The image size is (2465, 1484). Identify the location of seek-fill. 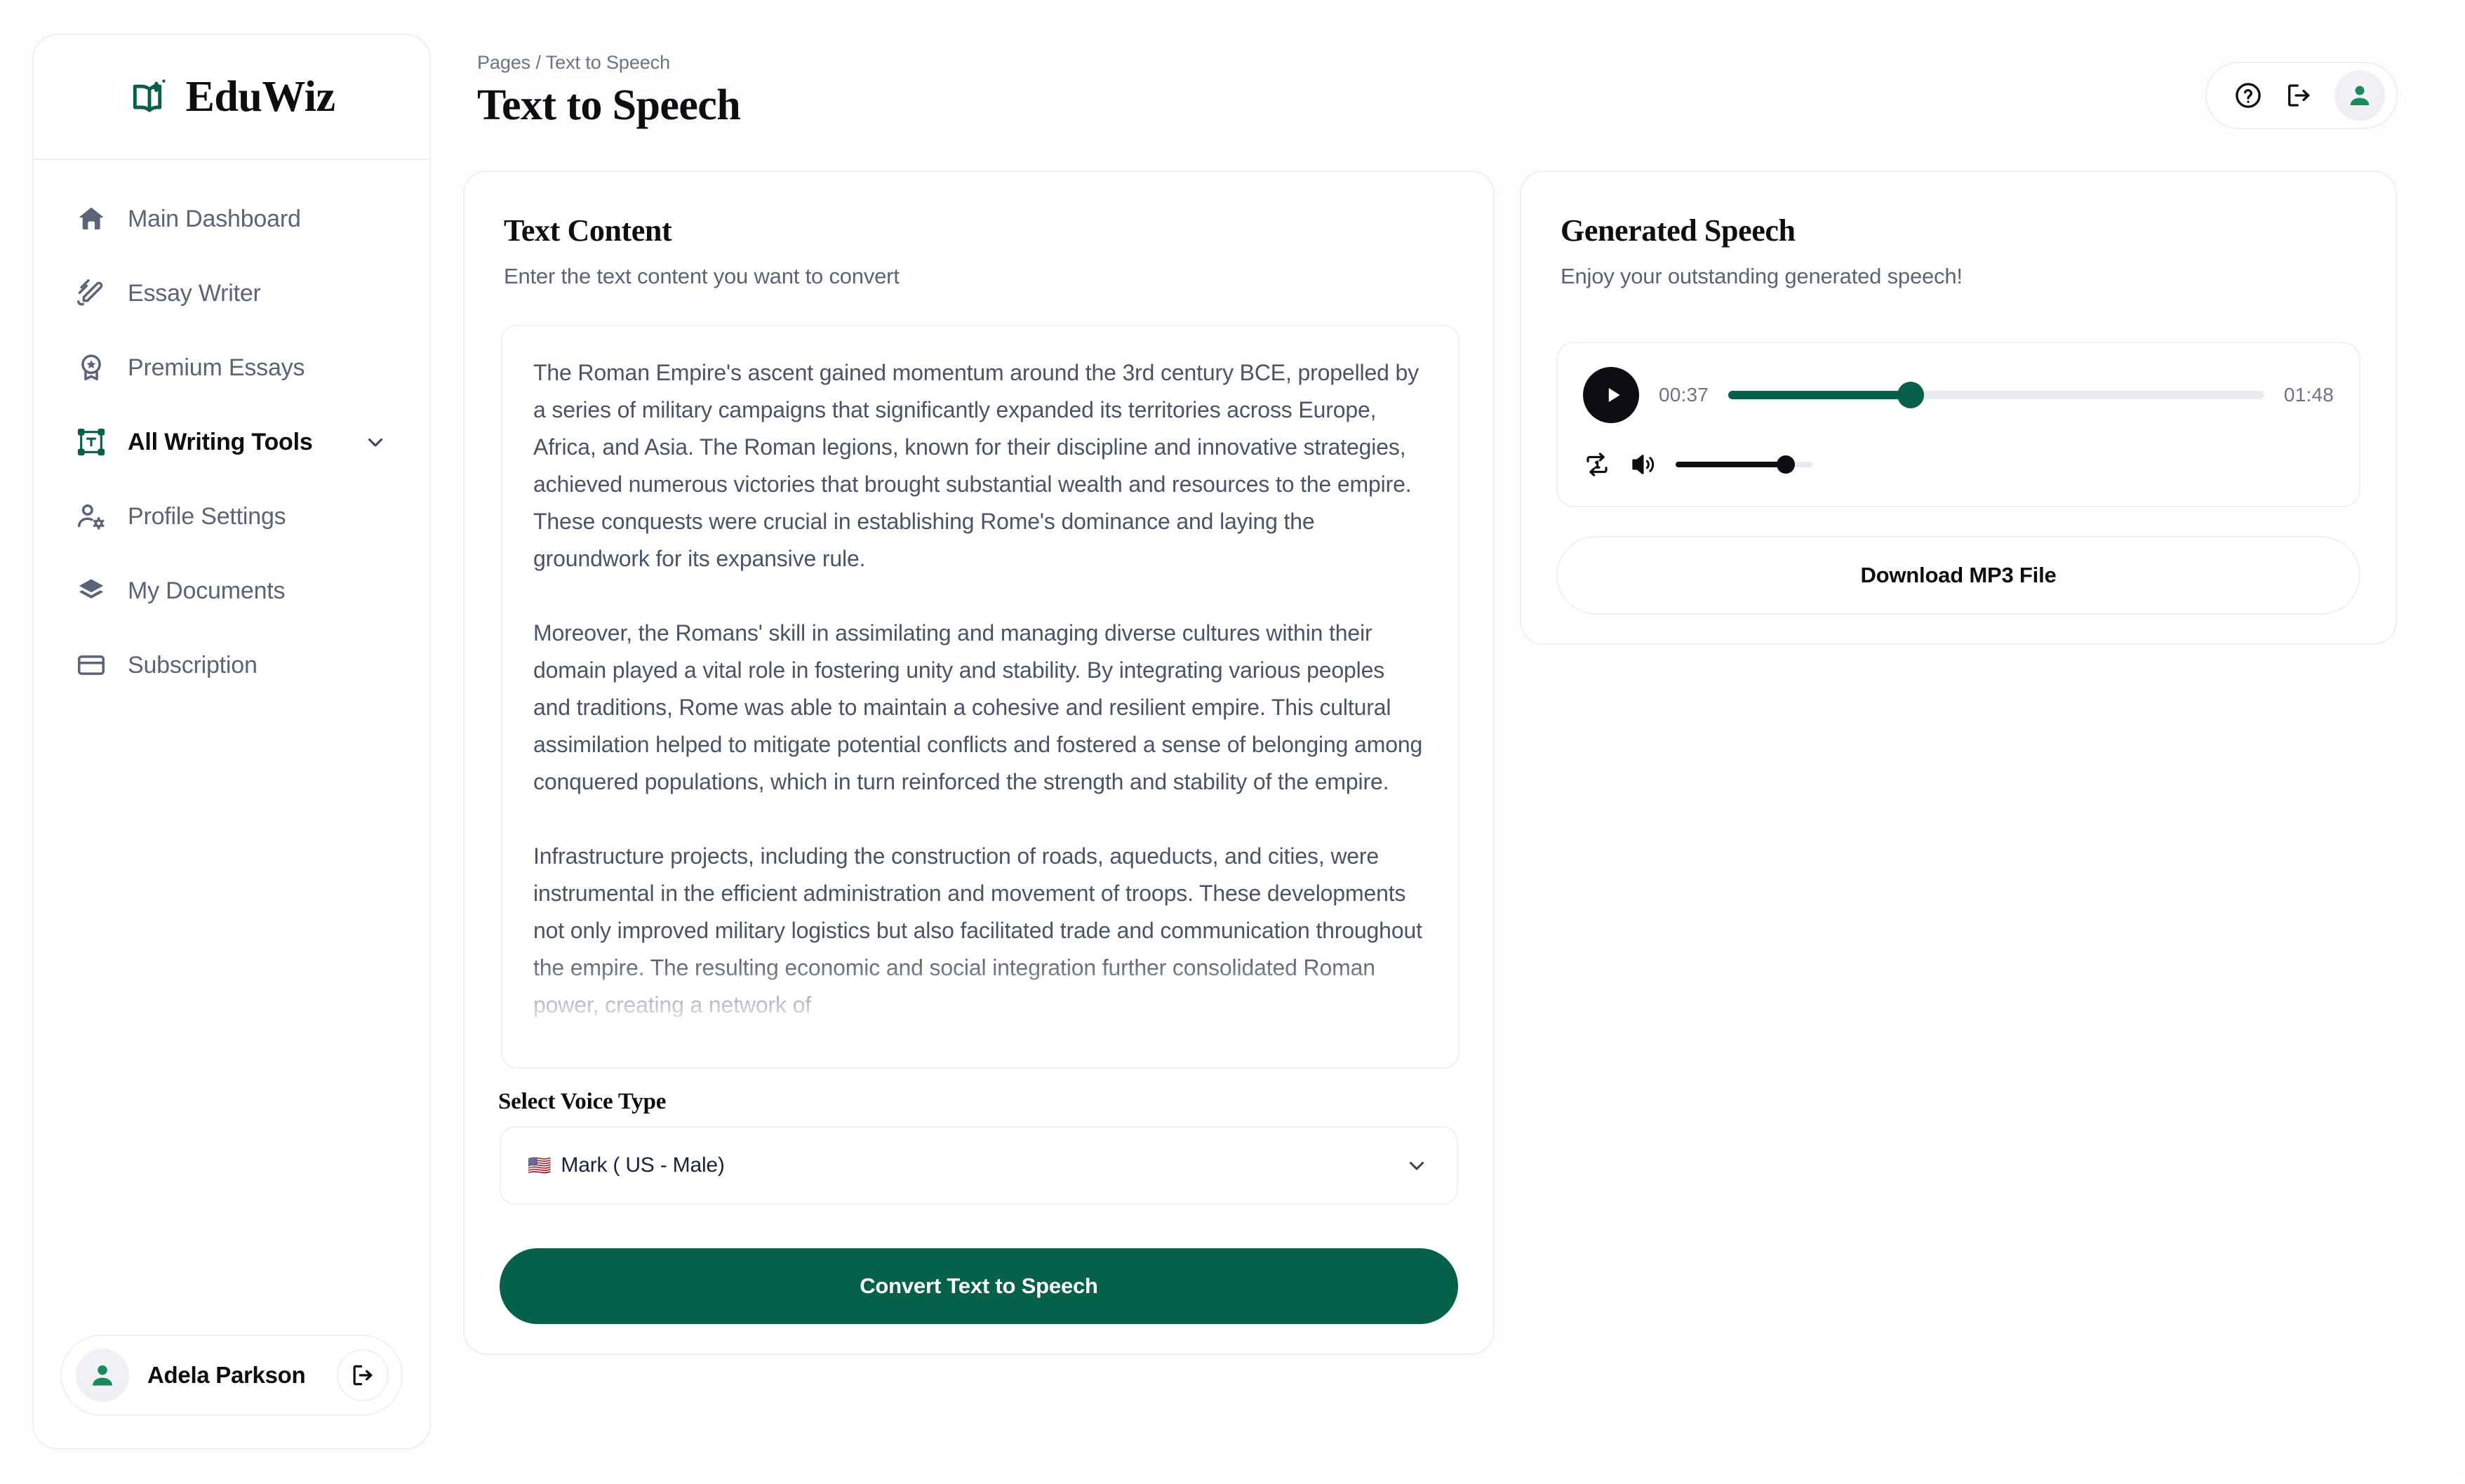
(1820, 395).